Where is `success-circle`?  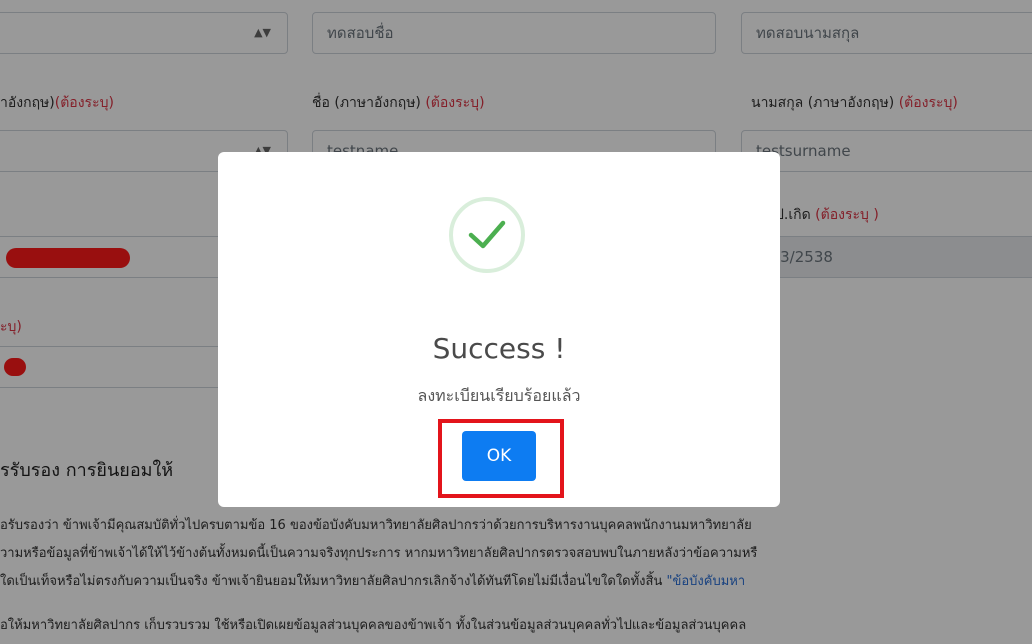
success-circle is located at coordinates (487, 235).